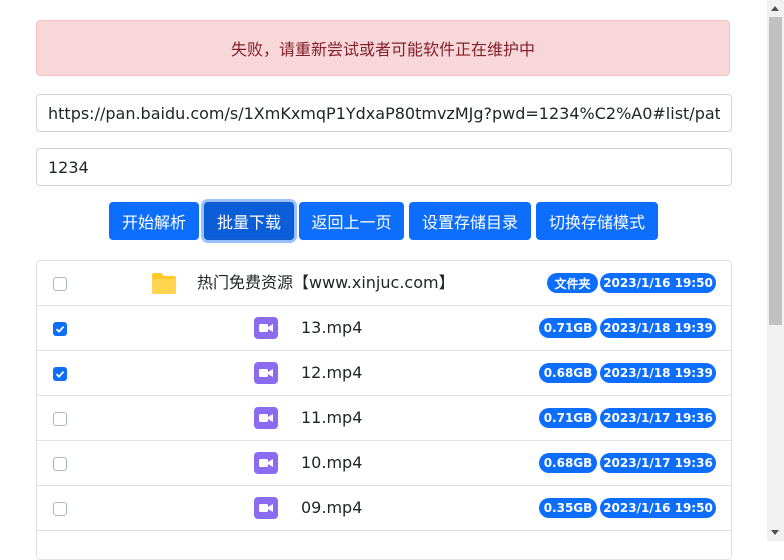 This screenshot has height=560, width=784. Describe the element at coordinates (384, 418) in the screenshot. I see `file-row: 11.mp4 0.71GB 2023/1/17 19:36` at that location.